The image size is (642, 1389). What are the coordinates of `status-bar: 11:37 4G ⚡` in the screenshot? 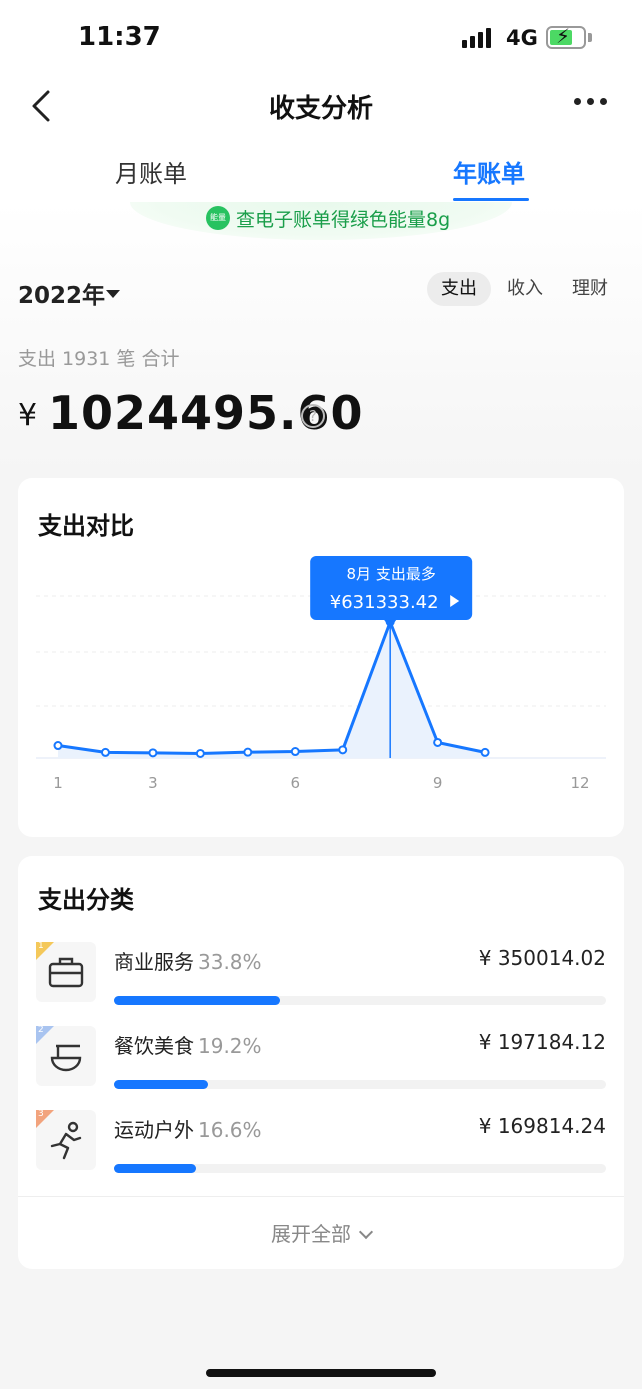 It's located at (321, 39).